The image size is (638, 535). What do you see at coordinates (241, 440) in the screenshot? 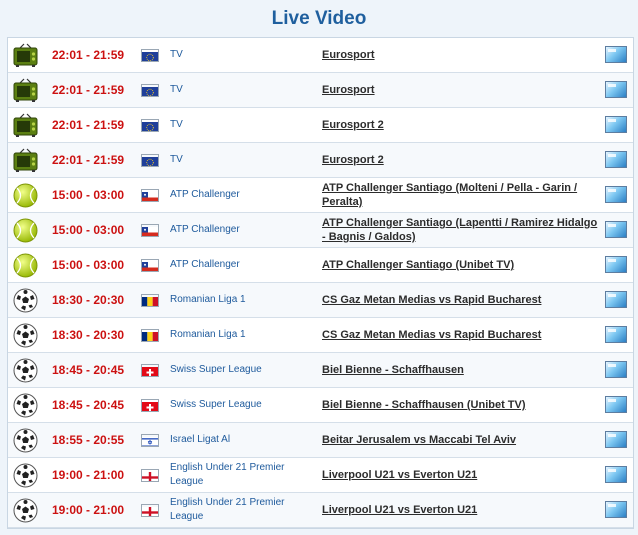
I see `competition-link: Israel Ligat Al` at bounding box center [241, 440].